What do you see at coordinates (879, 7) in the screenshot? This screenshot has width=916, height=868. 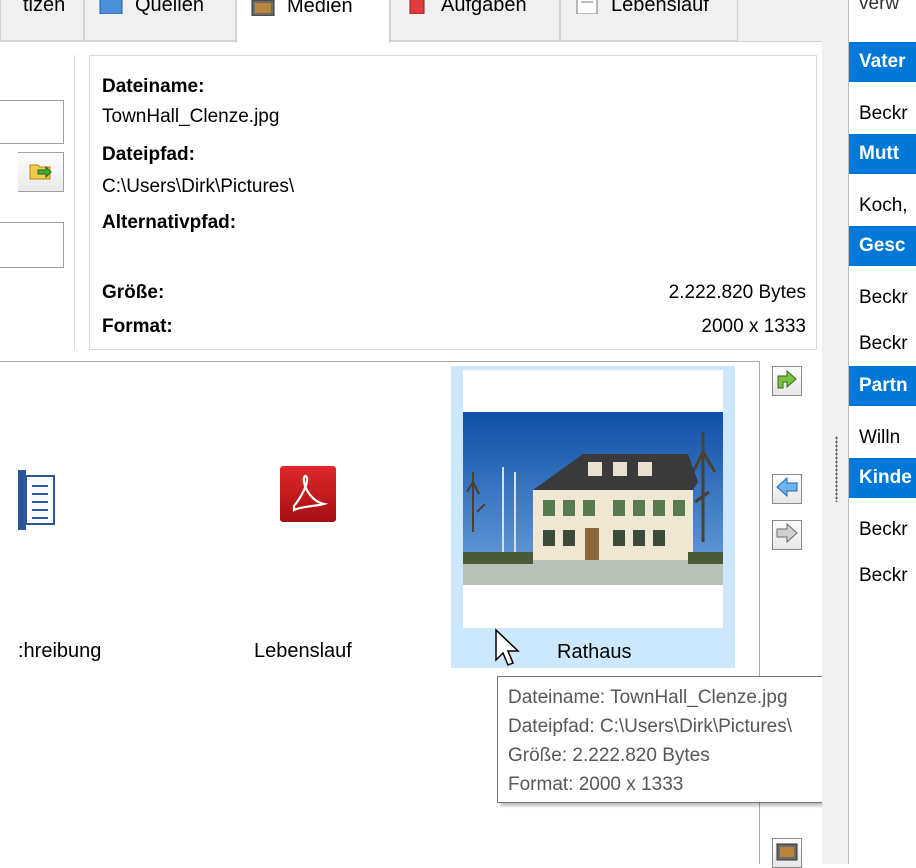 I see `relatives-top-text: verw` at bounding box center [879, 7].